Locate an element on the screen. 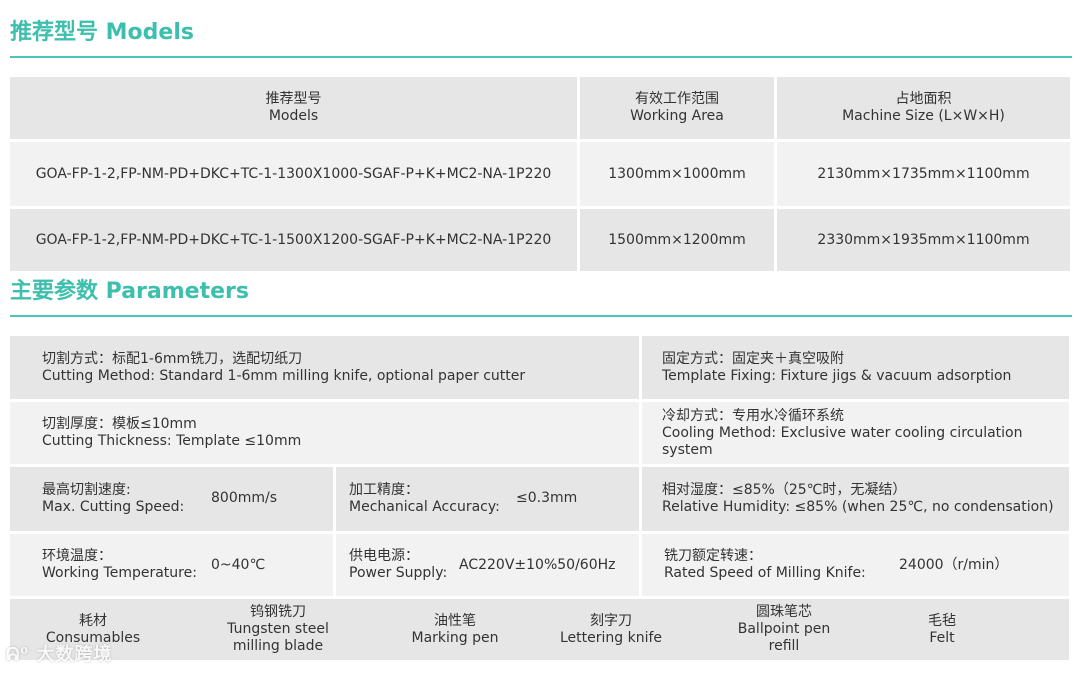 This screenshot has width=1080, height=673. param-mechanical-accuracy: 加工精度： Mechanical Accuracy: ≤0.3mm is located at coordinates (487, 499).